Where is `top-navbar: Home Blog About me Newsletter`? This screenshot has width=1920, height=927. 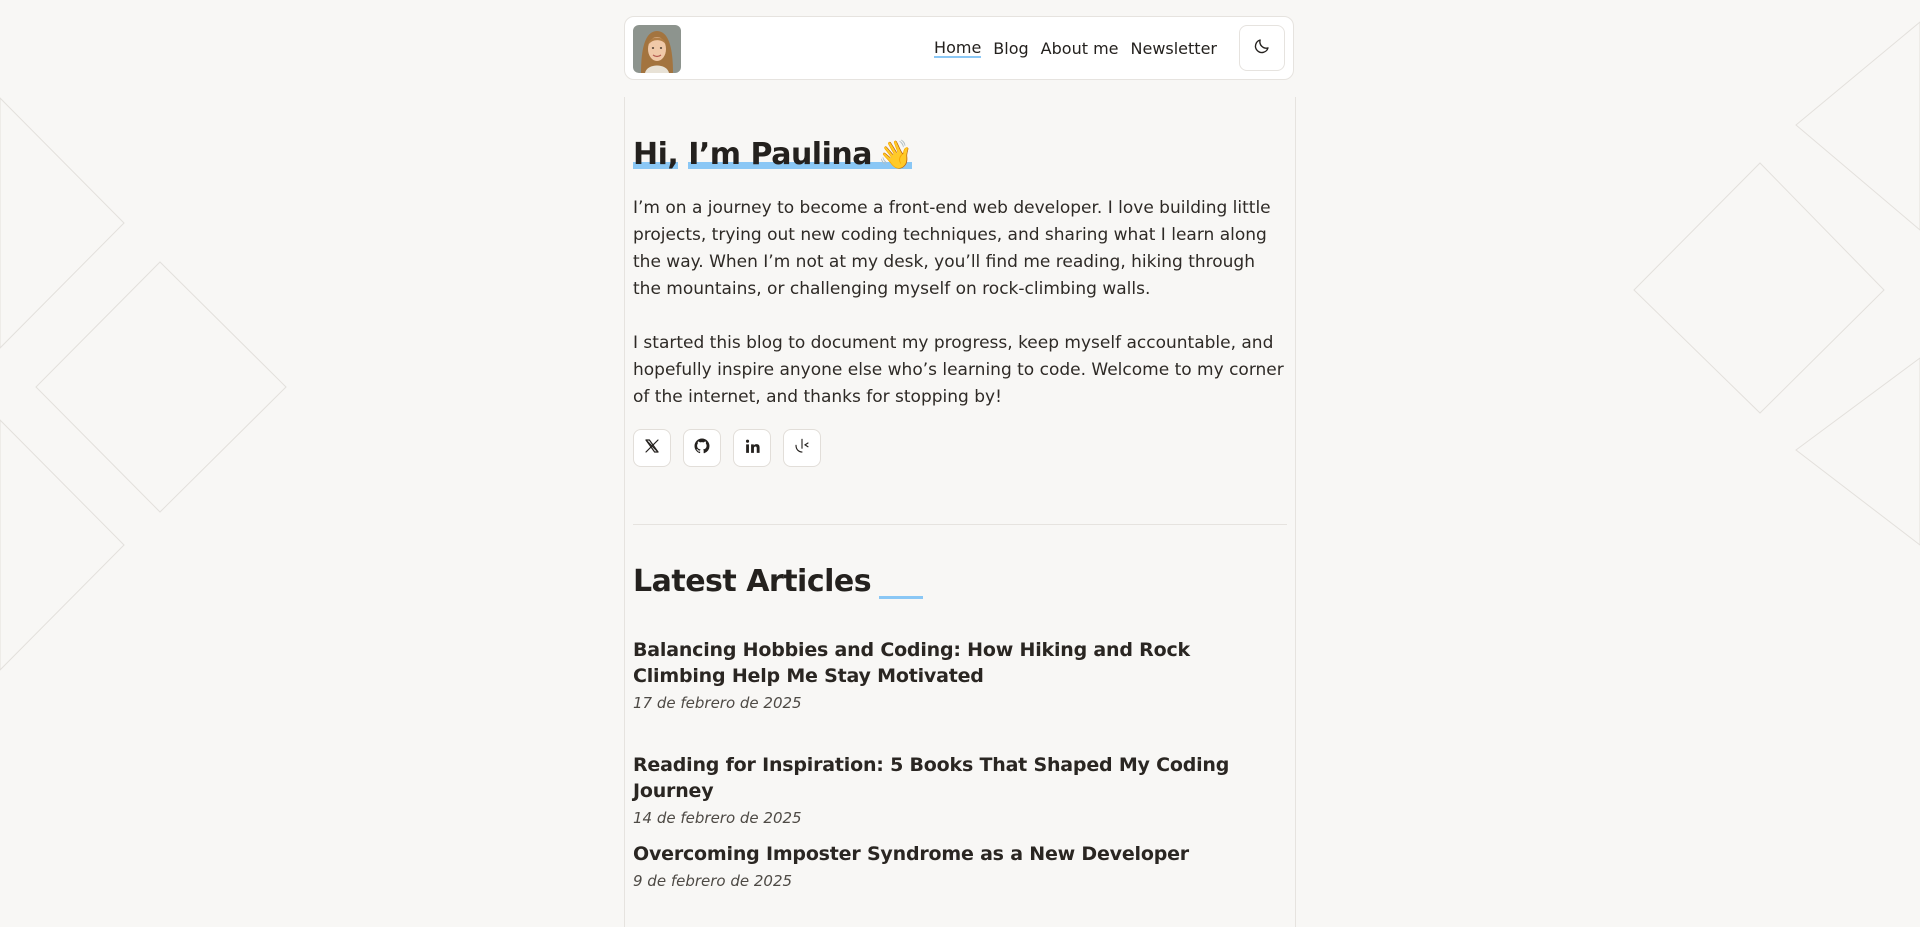 top-navbar: Home Blog About me Newsletter is located at coordinates (959, 48).